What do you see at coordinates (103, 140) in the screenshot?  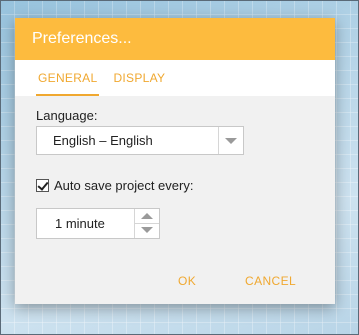 I see `language-select-value: English – English` at bounding box center [103, 140].